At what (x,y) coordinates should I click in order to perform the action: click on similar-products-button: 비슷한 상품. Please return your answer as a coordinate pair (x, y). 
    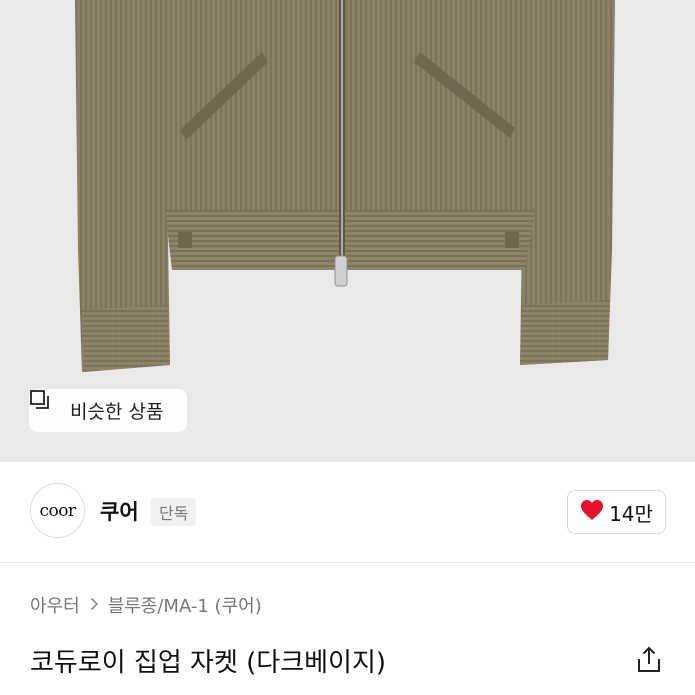
    Looking at the image, I should click on (108, 410).